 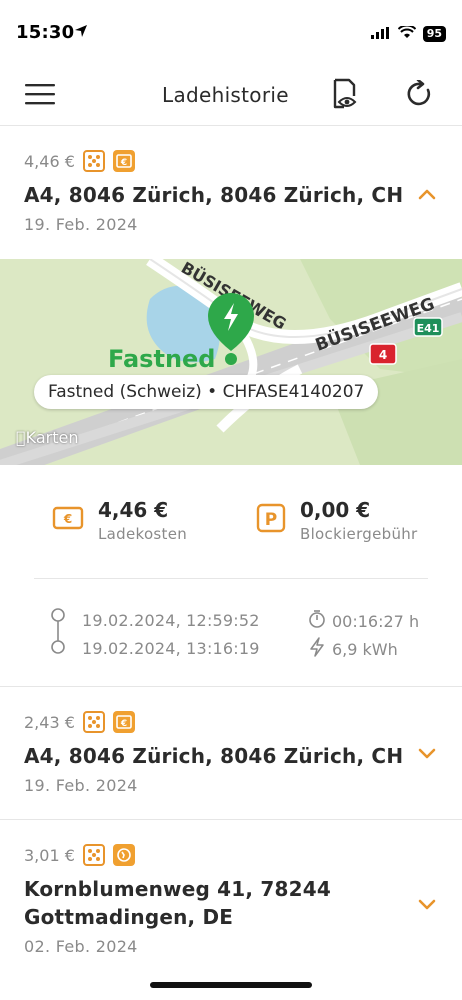 I want to click on refresh-icon, so click(x=419, y=93).